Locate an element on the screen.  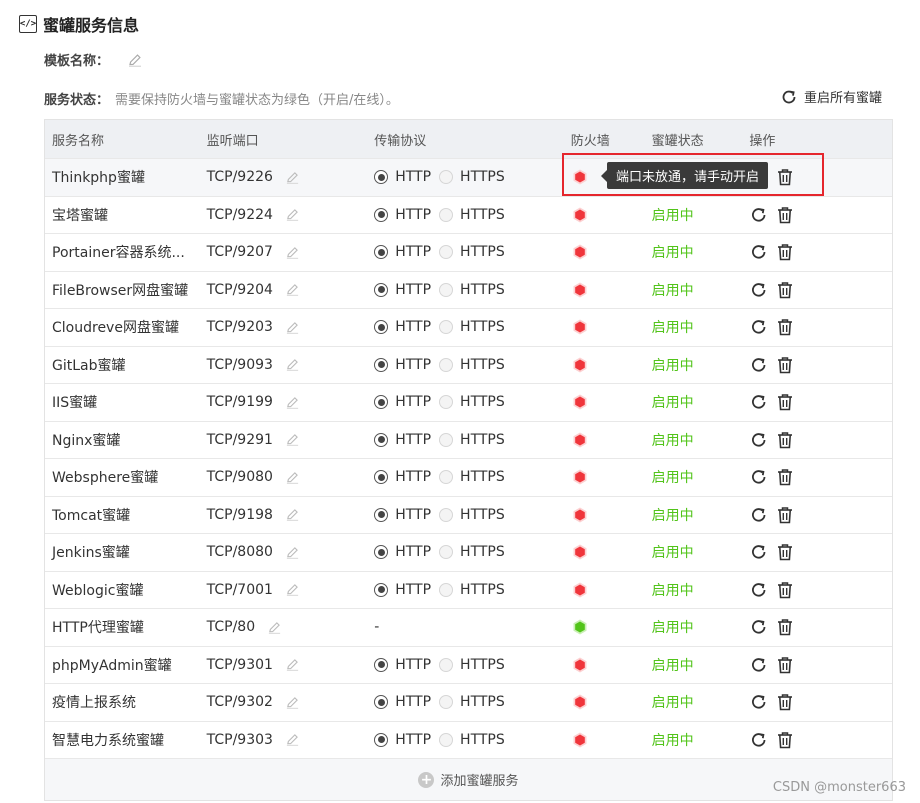
port-cell: TCP/7001 is located at coordinates (291, 590).